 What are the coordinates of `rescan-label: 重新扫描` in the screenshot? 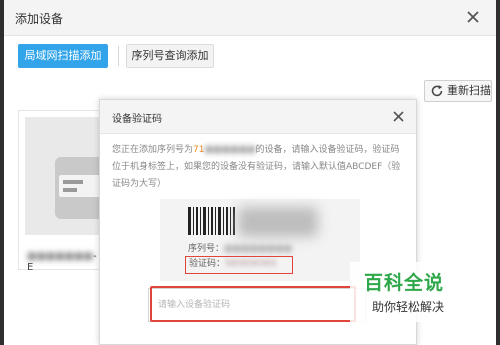 It's located at (469, 90).